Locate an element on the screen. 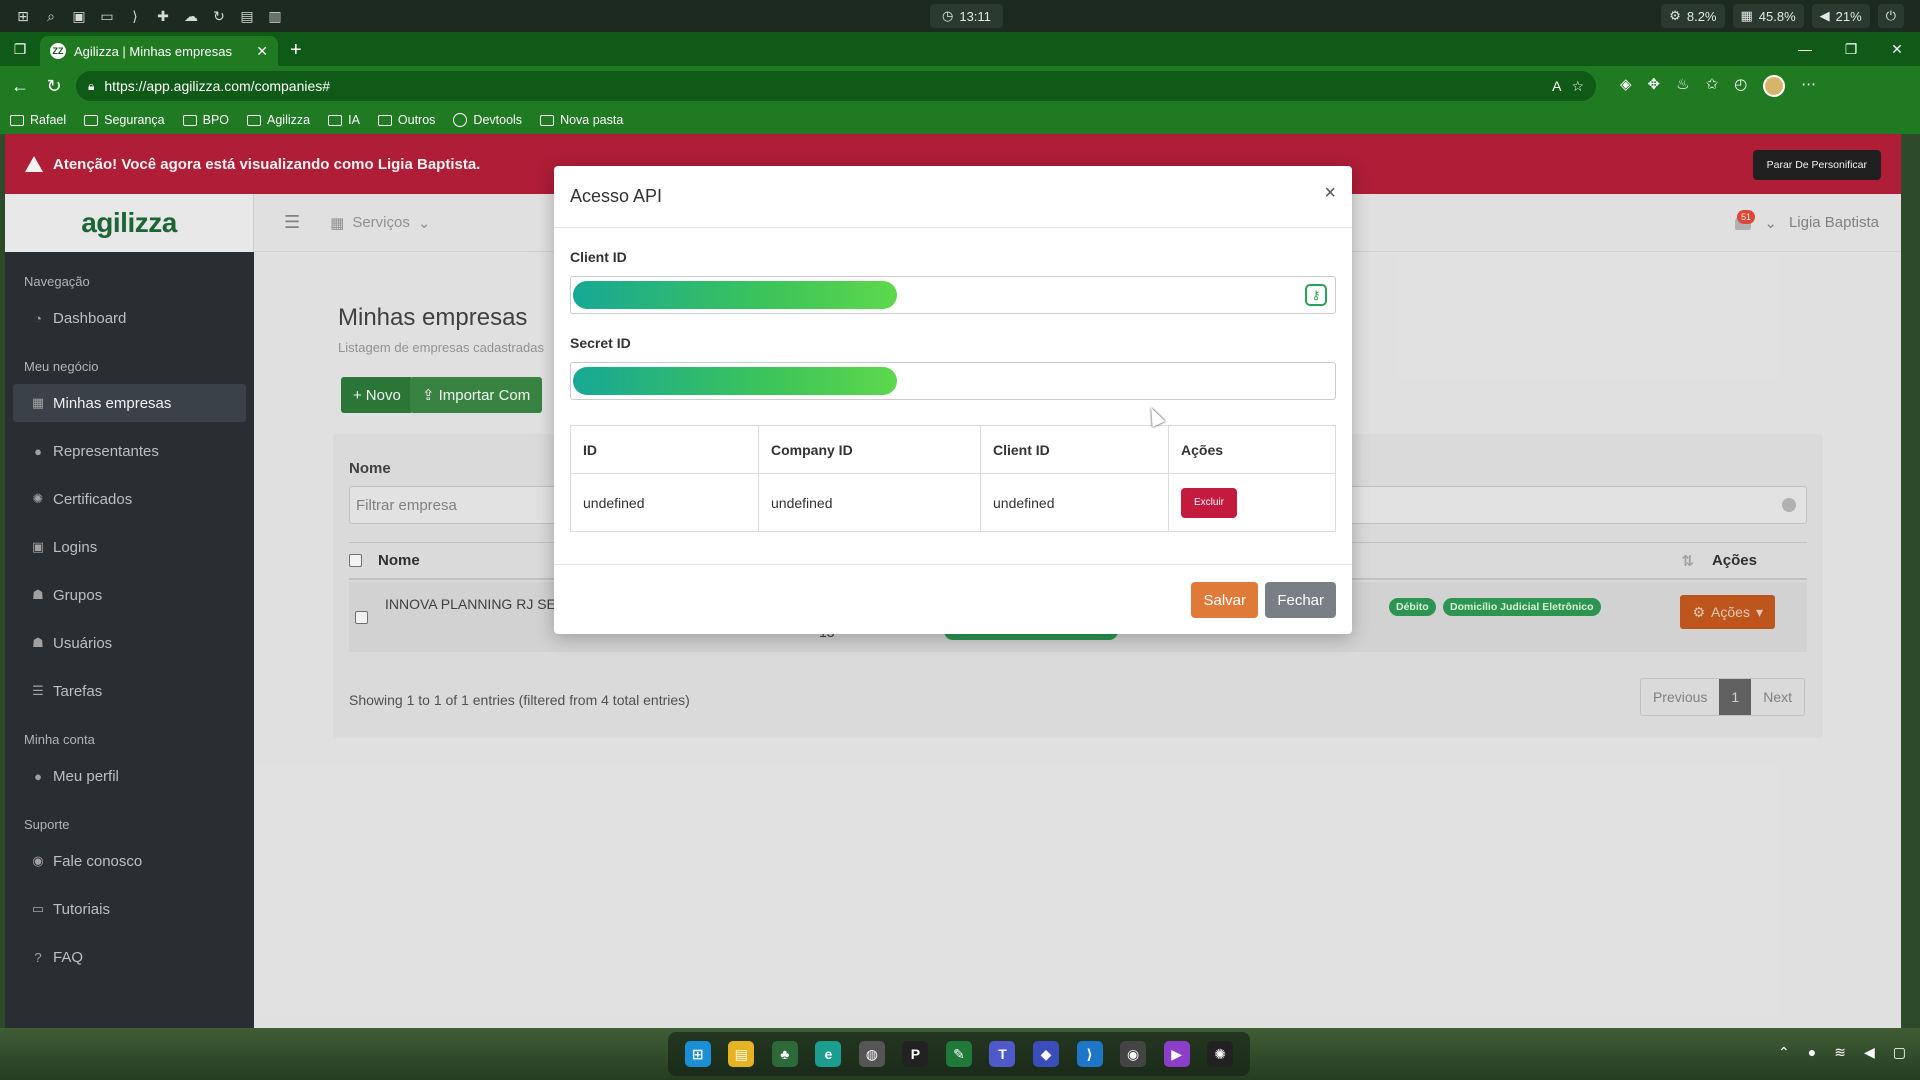  bookmark-label: Agilizza is located at coordinates (289, 120).